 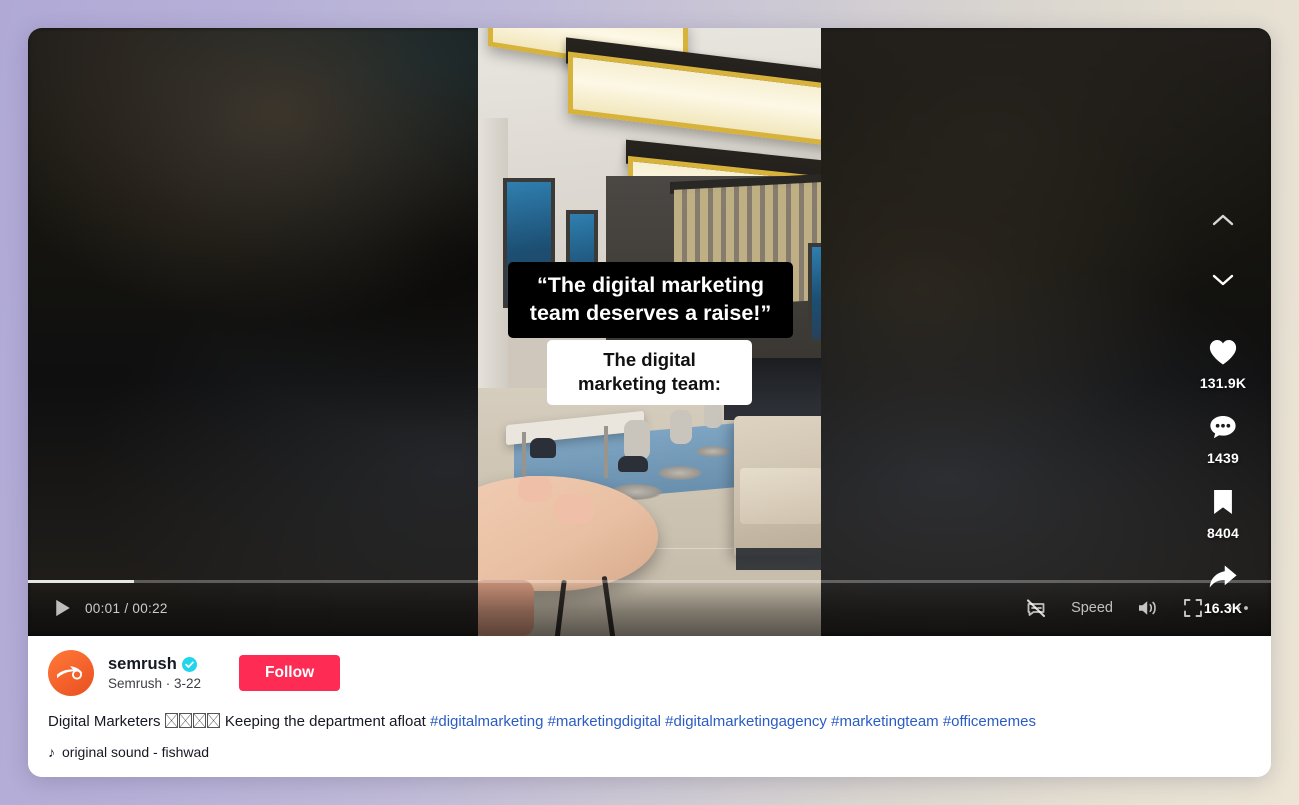 I want to click on hashtag-link: #marketingteam, so click(x=885, y=721).